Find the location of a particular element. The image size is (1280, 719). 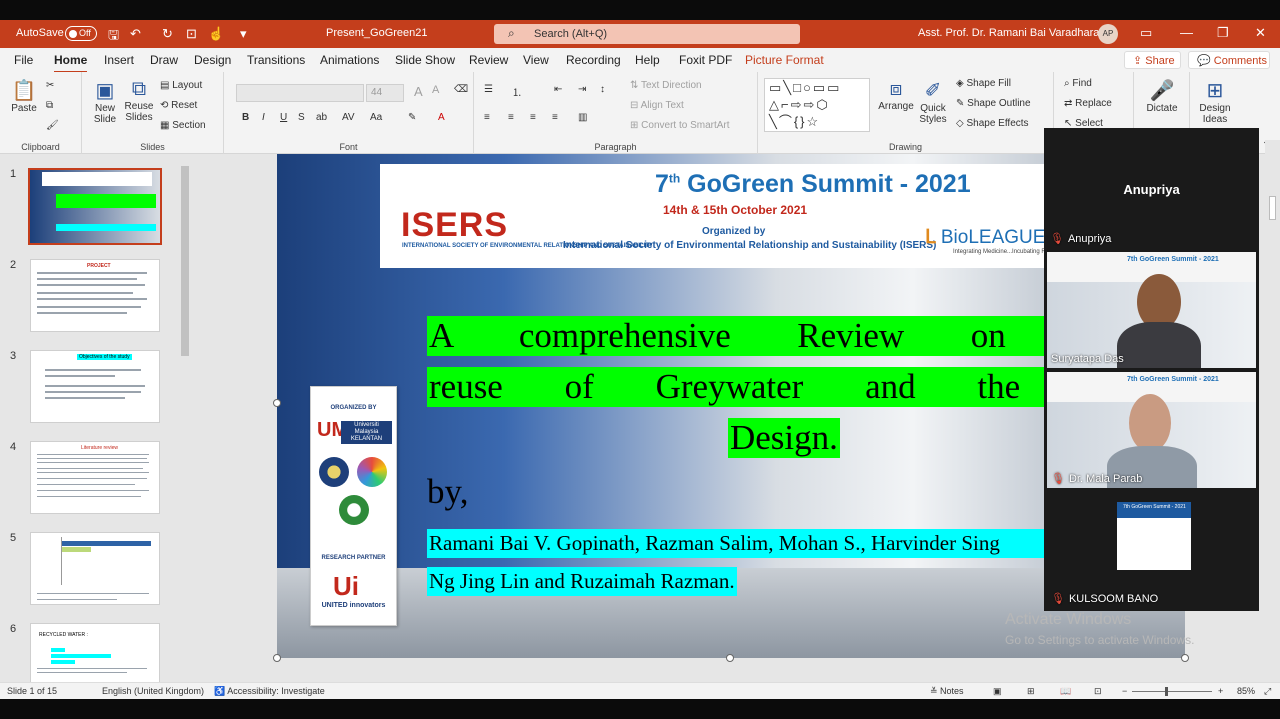

ribbon-display-icon: ▭ is located at coordinates (1146, 33).